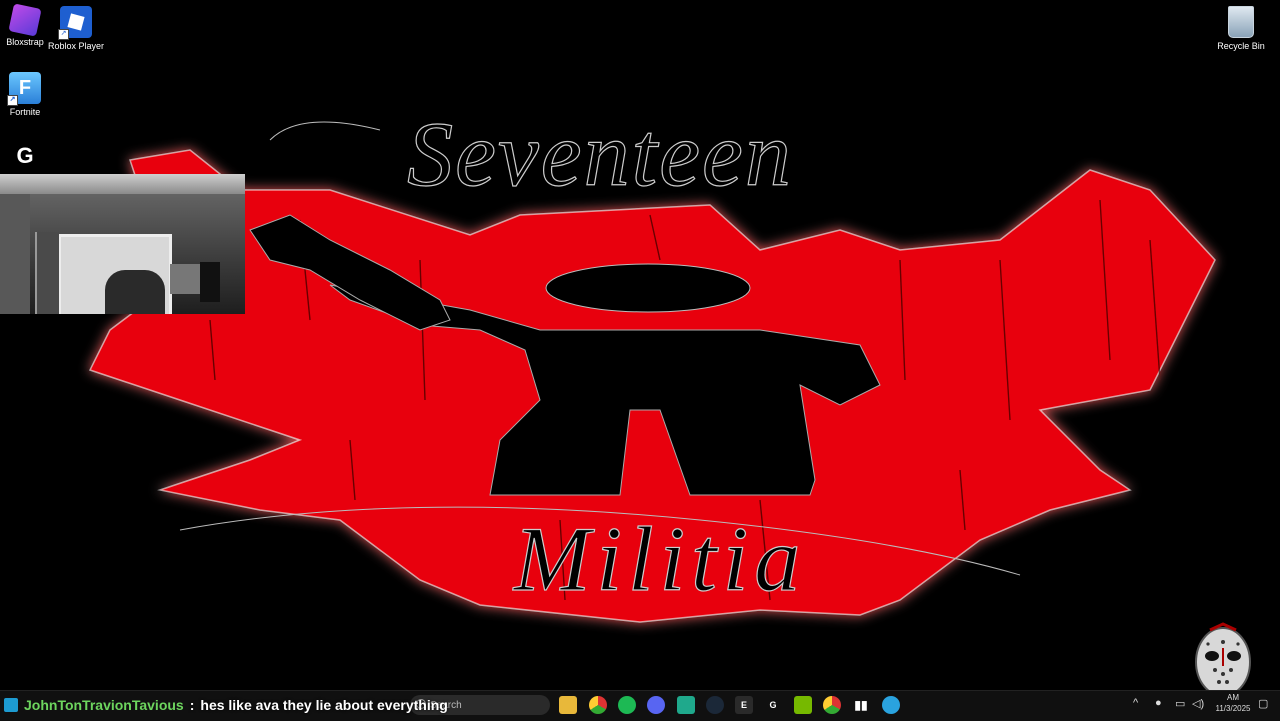 This screenshot has height=721, width=1280. I want to click on roblox-icon: ↗, so click(75, 23).